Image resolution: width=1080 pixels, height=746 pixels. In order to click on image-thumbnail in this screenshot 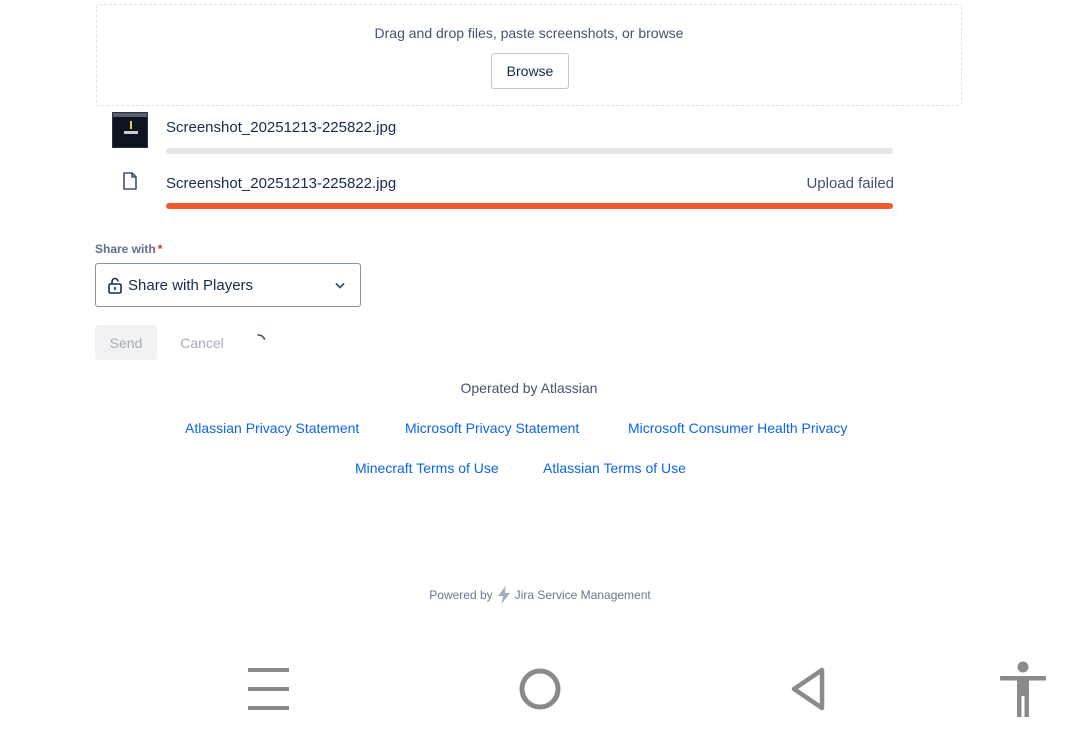, I will do `click(130, 130)`.